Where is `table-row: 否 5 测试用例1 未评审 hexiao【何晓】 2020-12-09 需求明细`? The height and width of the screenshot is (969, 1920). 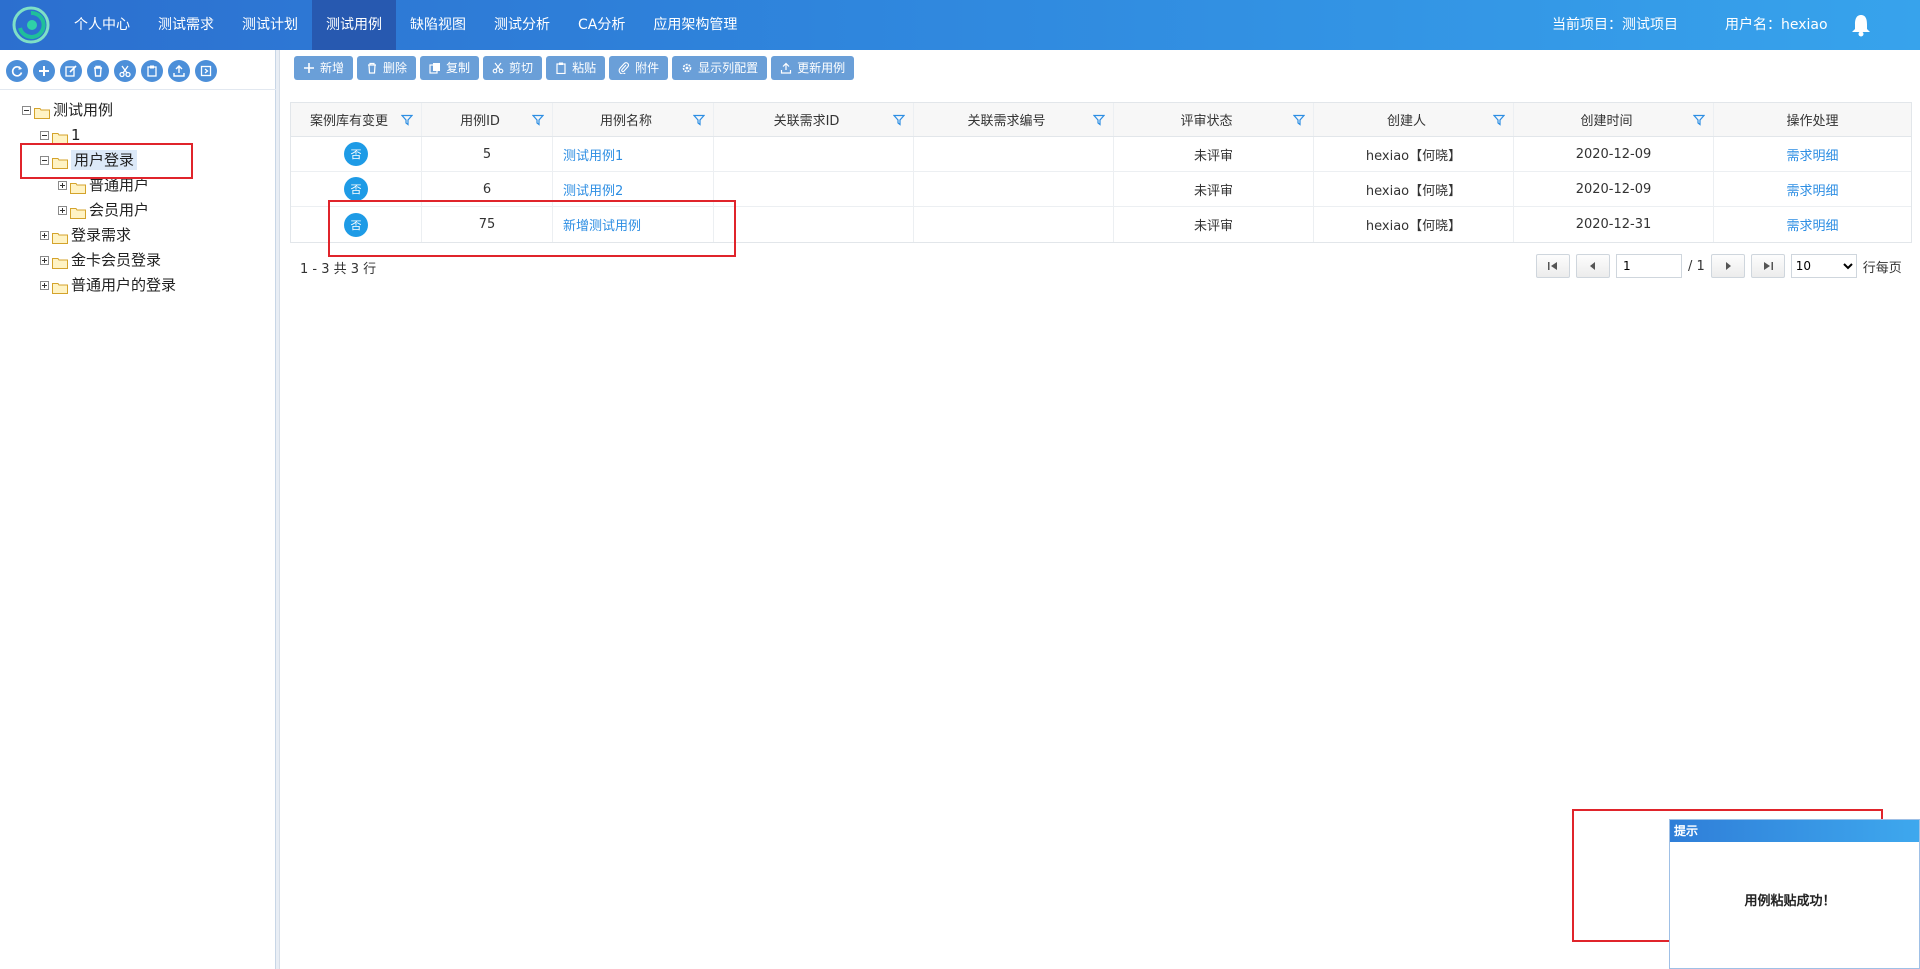
table-row: 否 5 测试用例1 未评审 hexiao【何晓】 2020-12-09 需求明细 is located at coordinates (1101, 154).